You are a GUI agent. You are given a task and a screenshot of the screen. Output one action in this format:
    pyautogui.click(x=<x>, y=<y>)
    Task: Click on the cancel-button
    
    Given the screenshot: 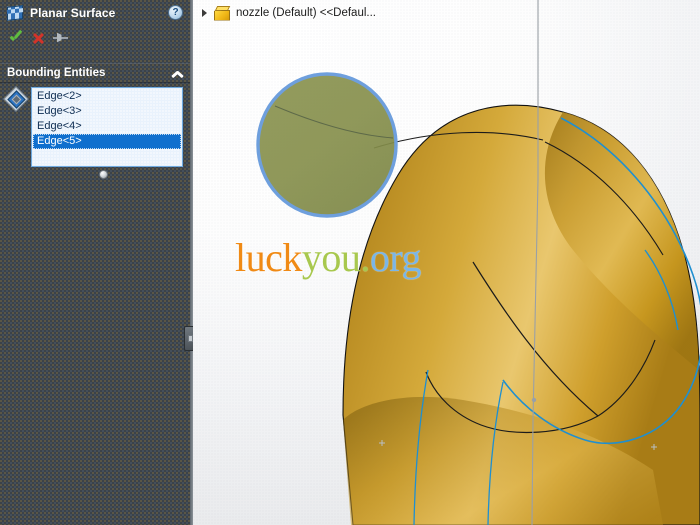 What is the action you would take?
    pyautogui.click(x=38, y=38)
    